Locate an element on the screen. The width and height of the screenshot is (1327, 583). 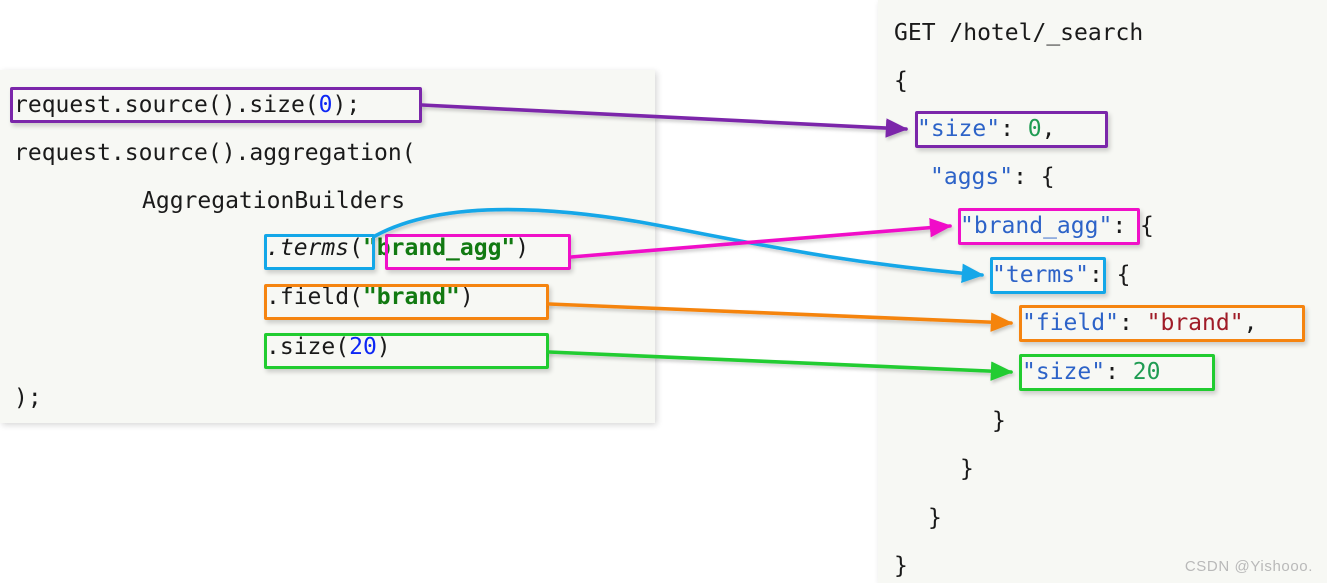
request-line: GET /hotel/_search is located at coordinates (1019, 33).